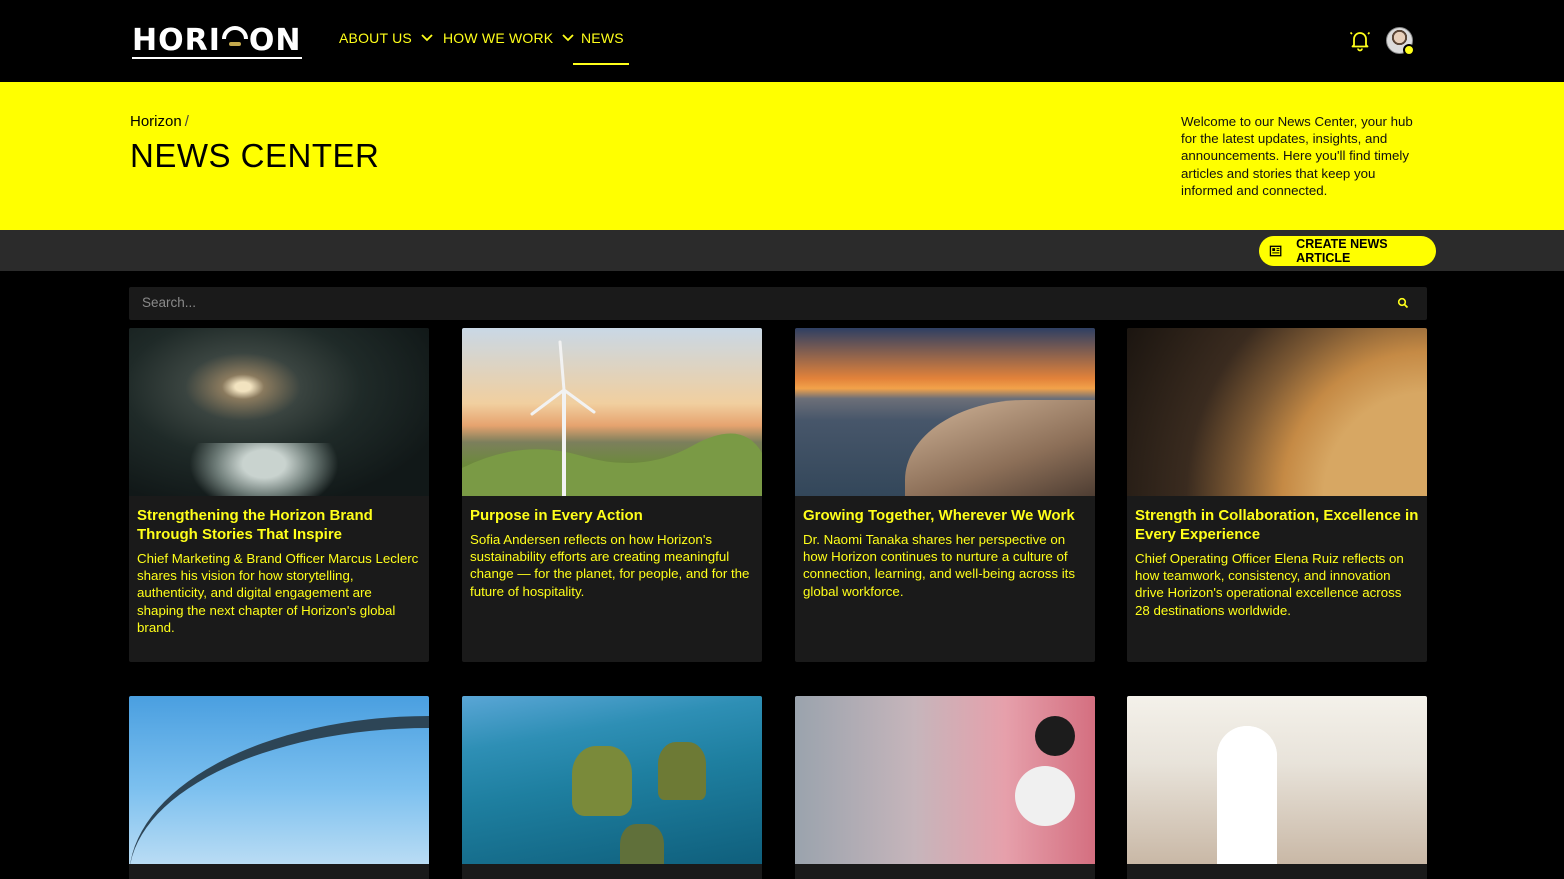 Image resolution: width=1564 pixels, height=879 pixels. What do you see at coordinates (782, 250) in the screenshot?
I see `action-bar: CREATE NEWS ARTICLE` at bounding box center [782, 250].